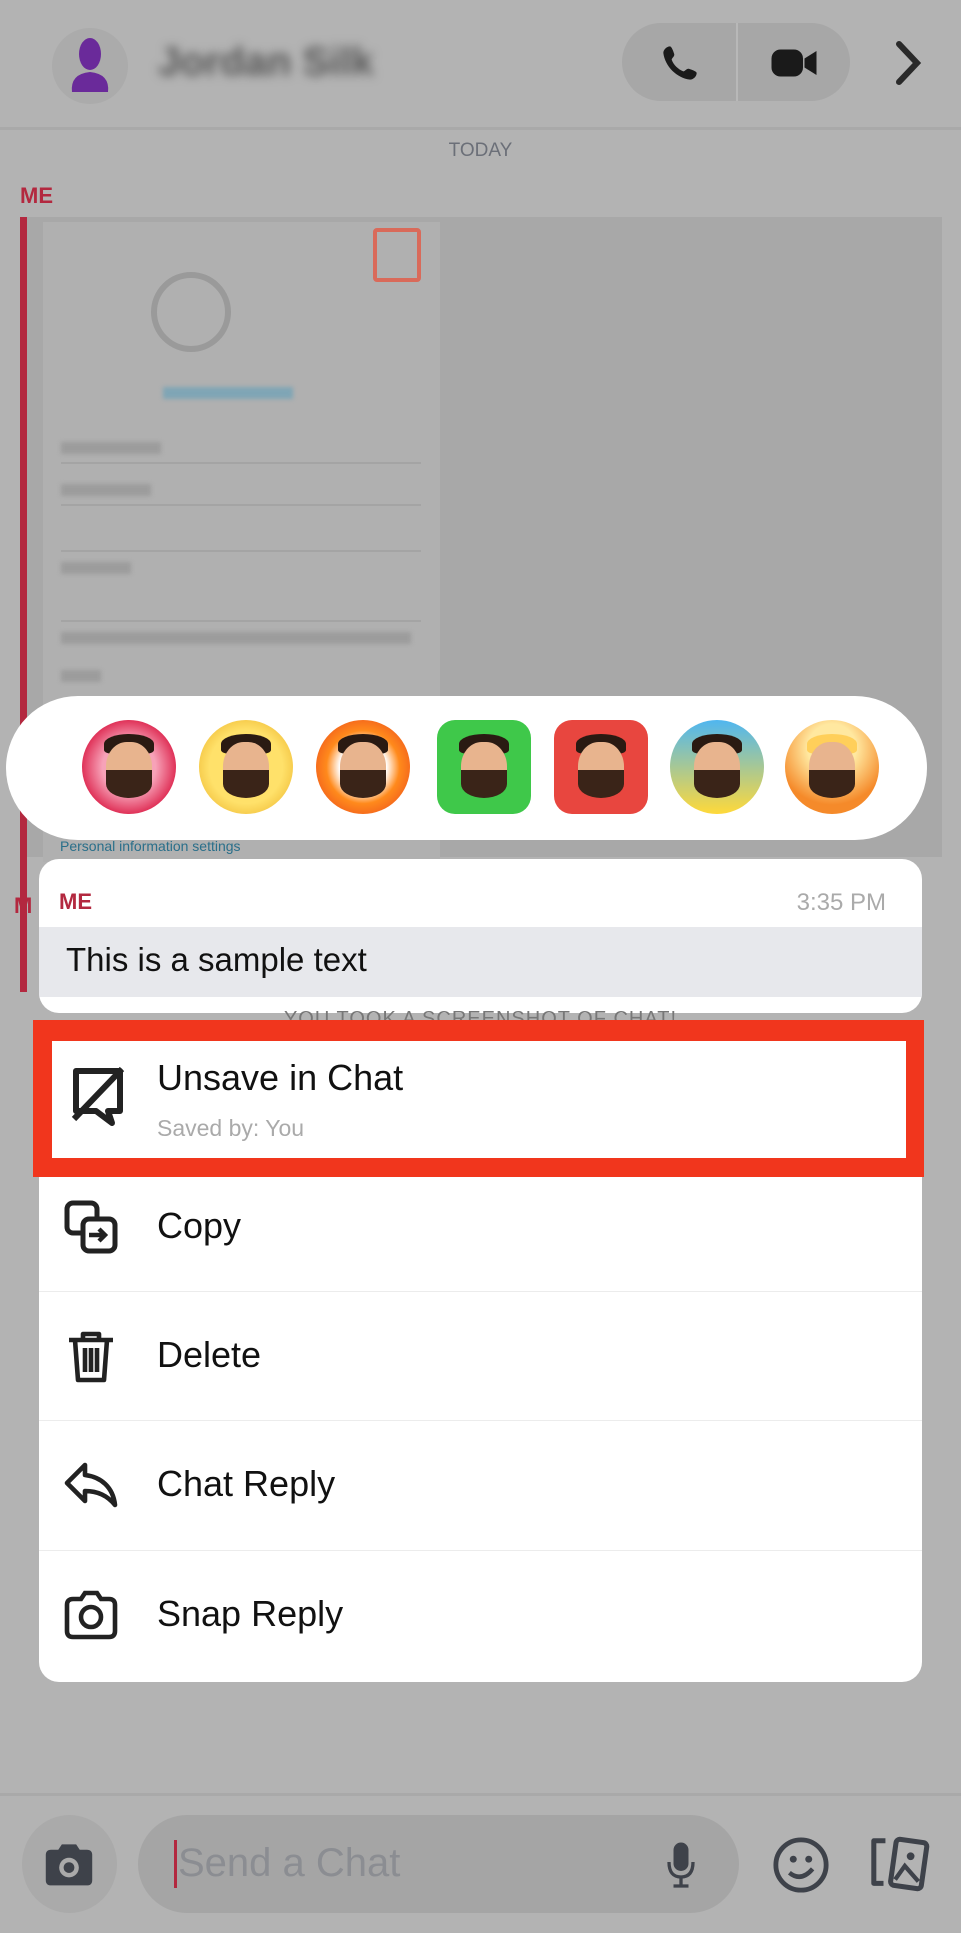  I want to click on avatar-icon, so click(90, 65).